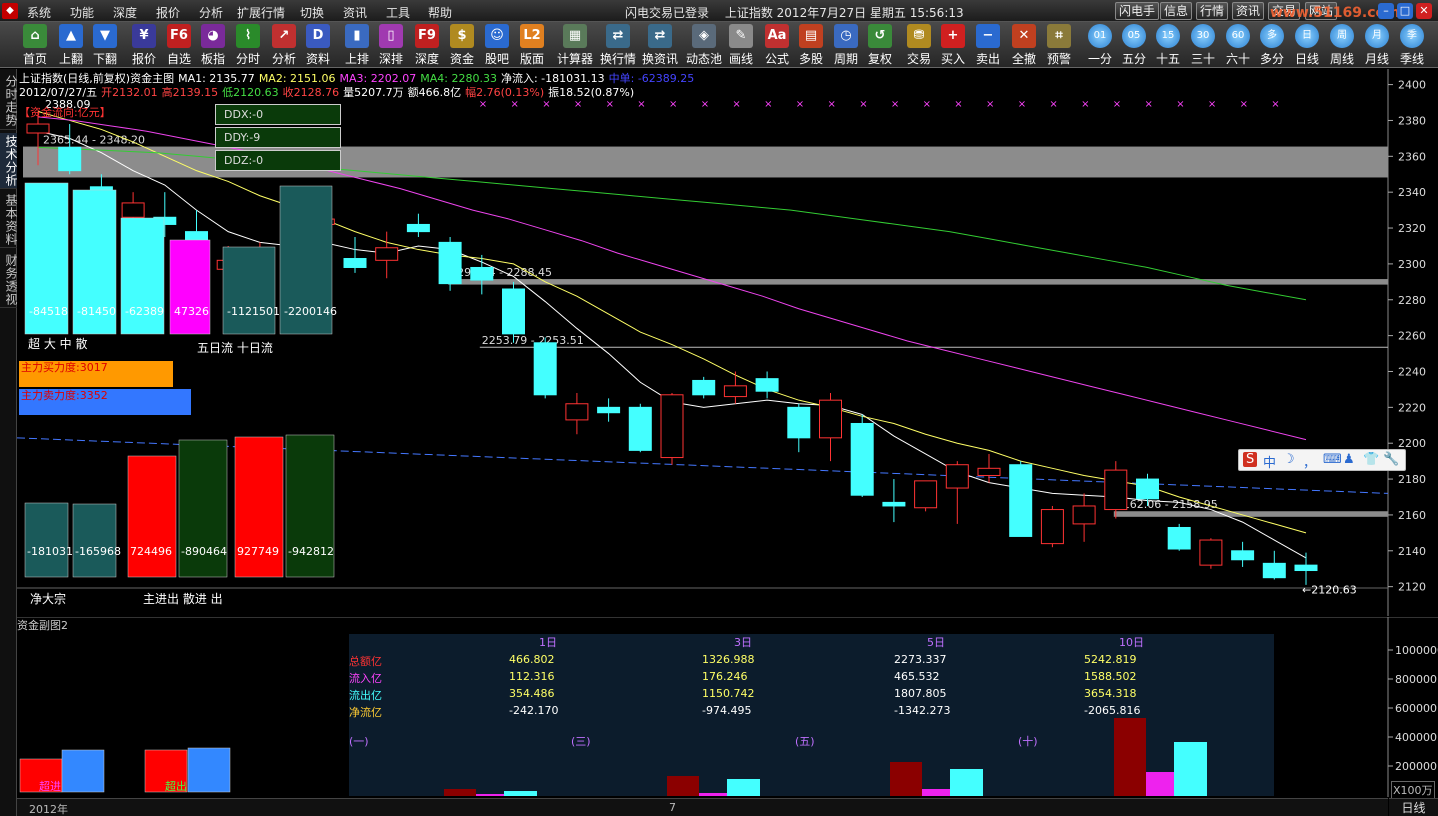 The image size is (1438, 816). I want to click on period-button-6: 日日线, so click(1307, 45).